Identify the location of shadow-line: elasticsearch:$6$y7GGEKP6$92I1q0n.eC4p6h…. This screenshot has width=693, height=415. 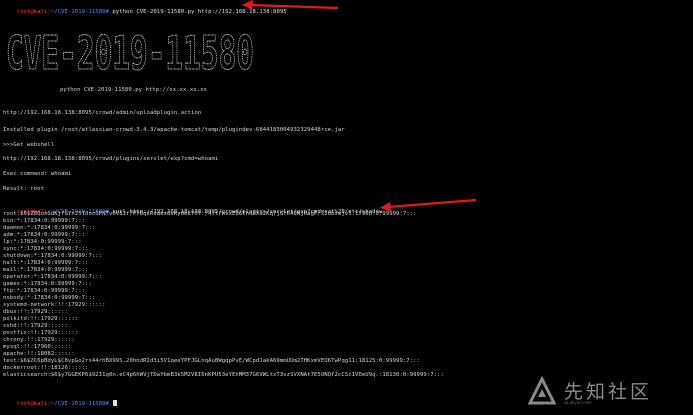
(223, 375).